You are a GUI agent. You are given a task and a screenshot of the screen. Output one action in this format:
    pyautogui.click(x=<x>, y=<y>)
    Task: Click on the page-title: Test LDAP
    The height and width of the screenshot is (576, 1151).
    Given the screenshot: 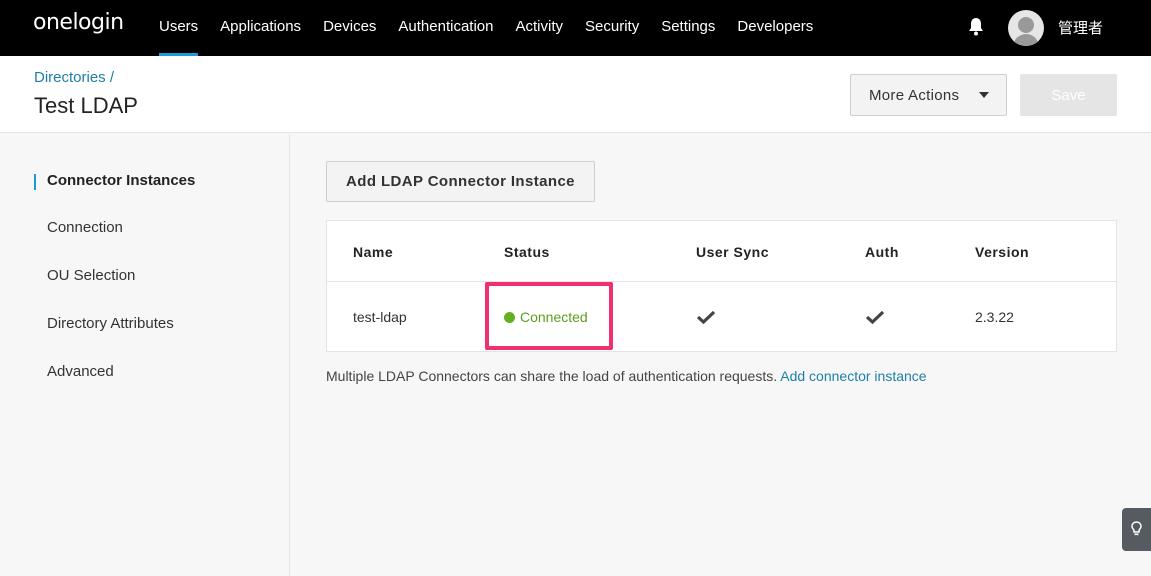 What is the action you would take?
    pyautogui.click(x=86, y=105)
    